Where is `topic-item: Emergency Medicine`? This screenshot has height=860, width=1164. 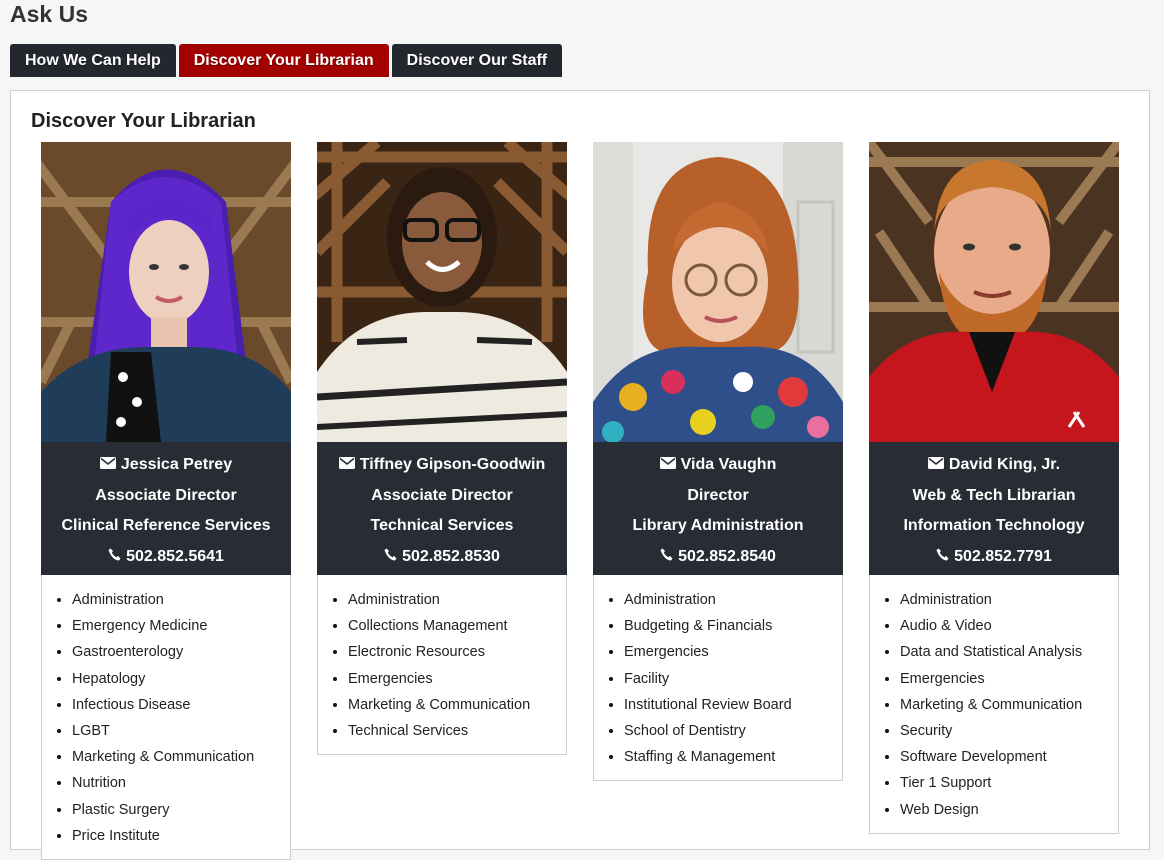
topic-item: Emergency Medicine is located at coordinates (181, 626).